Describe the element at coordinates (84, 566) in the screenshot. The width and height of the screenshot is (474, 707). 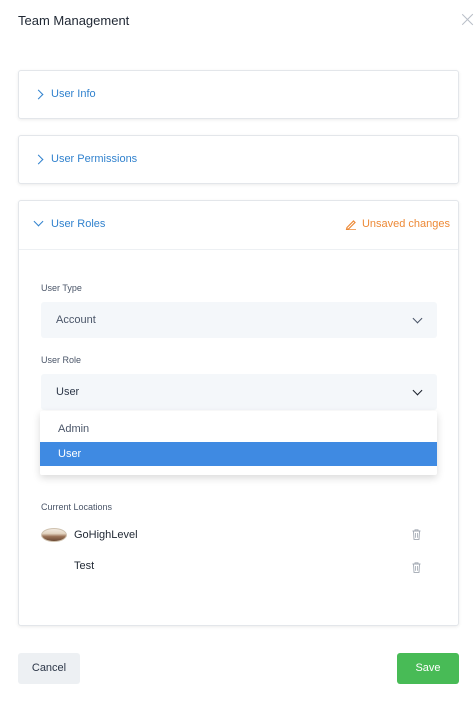
I see `location-name: Test` at that location.